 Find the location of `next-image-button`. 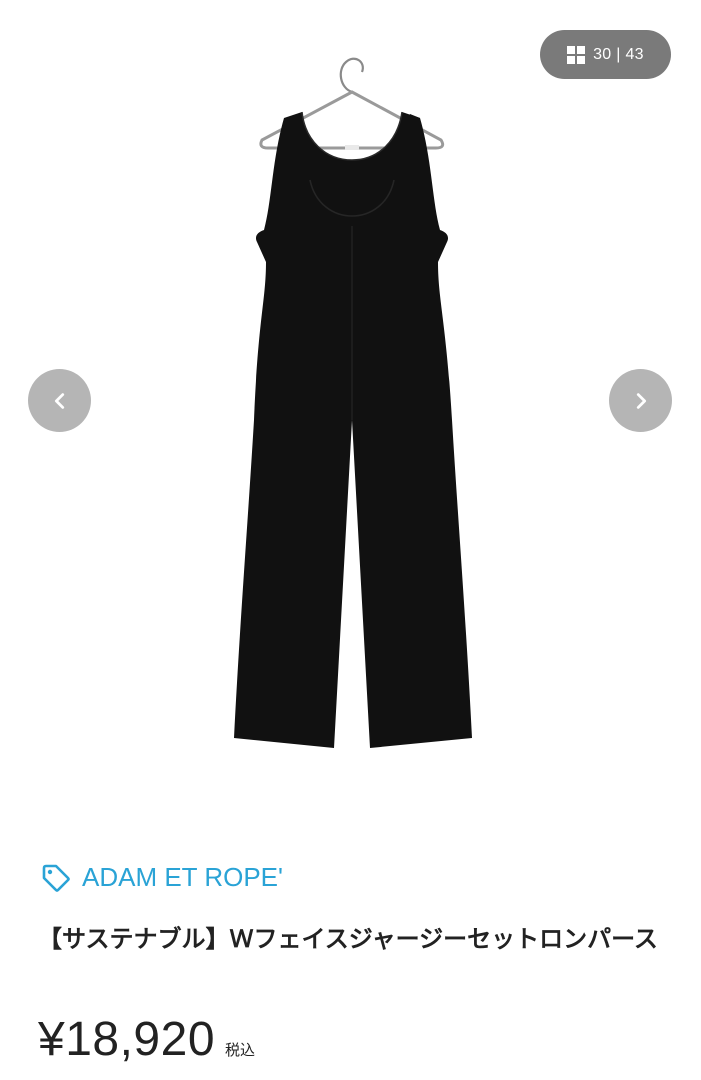

next-image-button is located at coordinates (640, 400).